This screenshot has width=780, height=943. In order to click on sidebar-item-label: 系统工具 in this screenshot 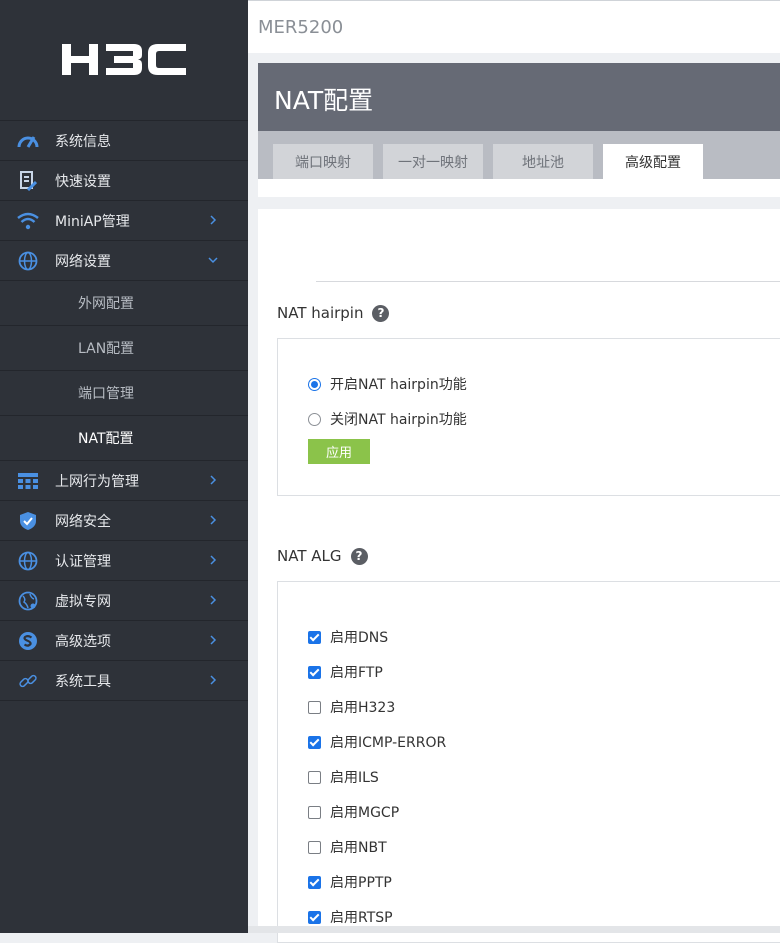, I will do `click(83, 681)`.